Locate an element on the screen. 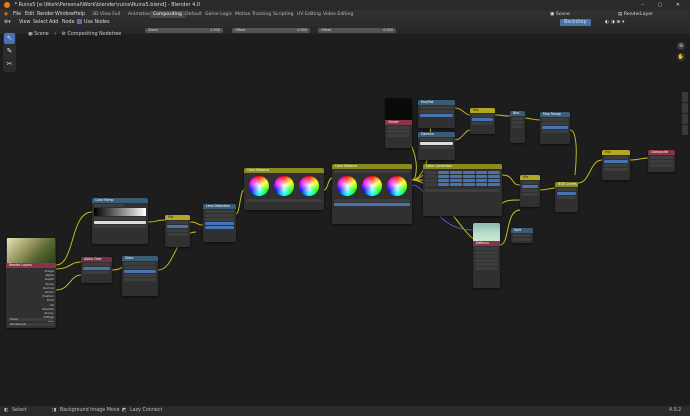 Image resolution: width=690 pixels, height=416 pixels. map-range-header: Map Range is located at coordinates (555, 114).